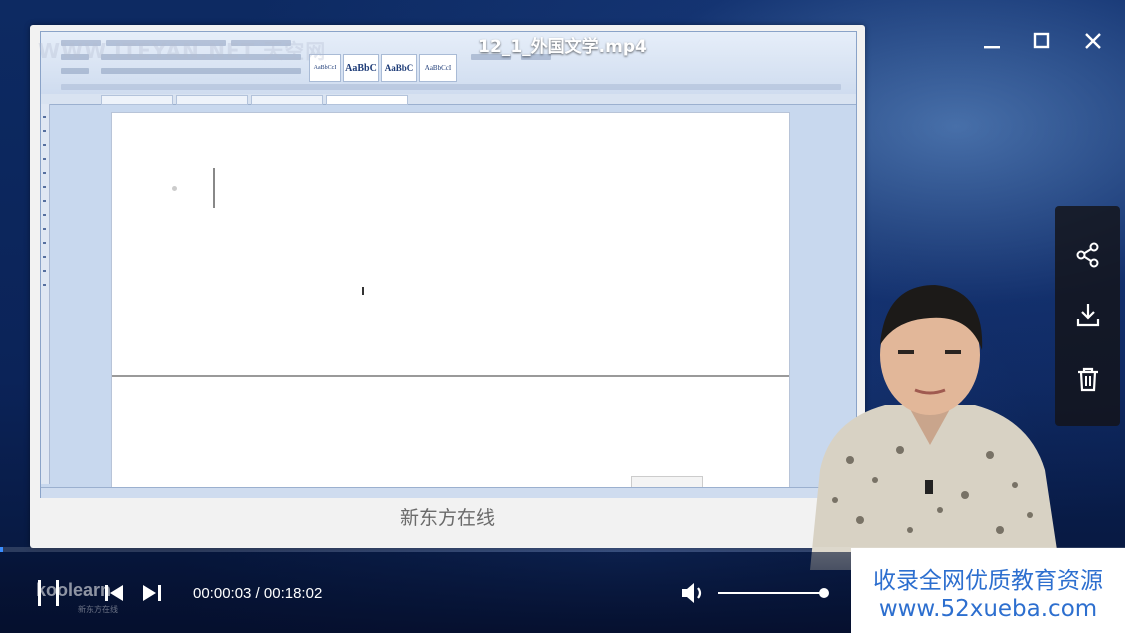 The image size is (1125, 633). I want to click on ad-text-line2: www.52xueba.com, so click(988, 609).